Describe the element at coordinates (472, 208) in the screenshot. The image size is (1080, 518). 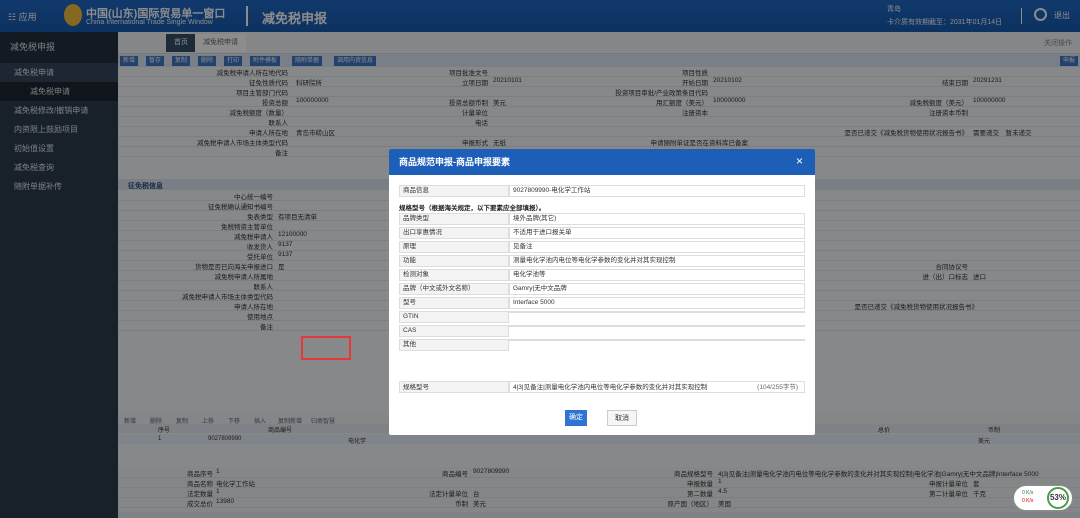
I see `instruction: 规格型号（根据海关规定，以下要素应全部填报）。` at that location.